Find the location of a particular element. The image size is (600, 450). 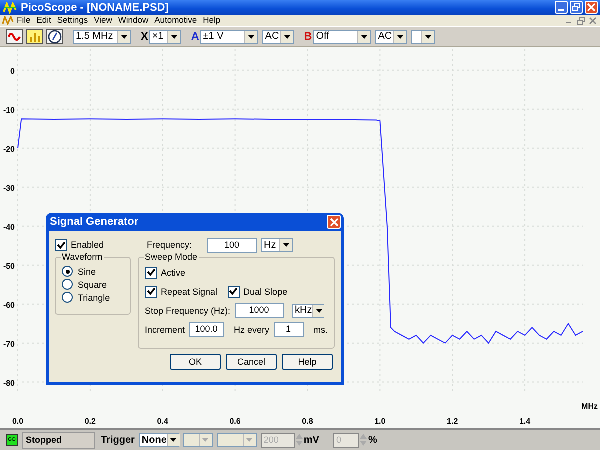

checkbox-label: Active is located at coordinates (173, 273).